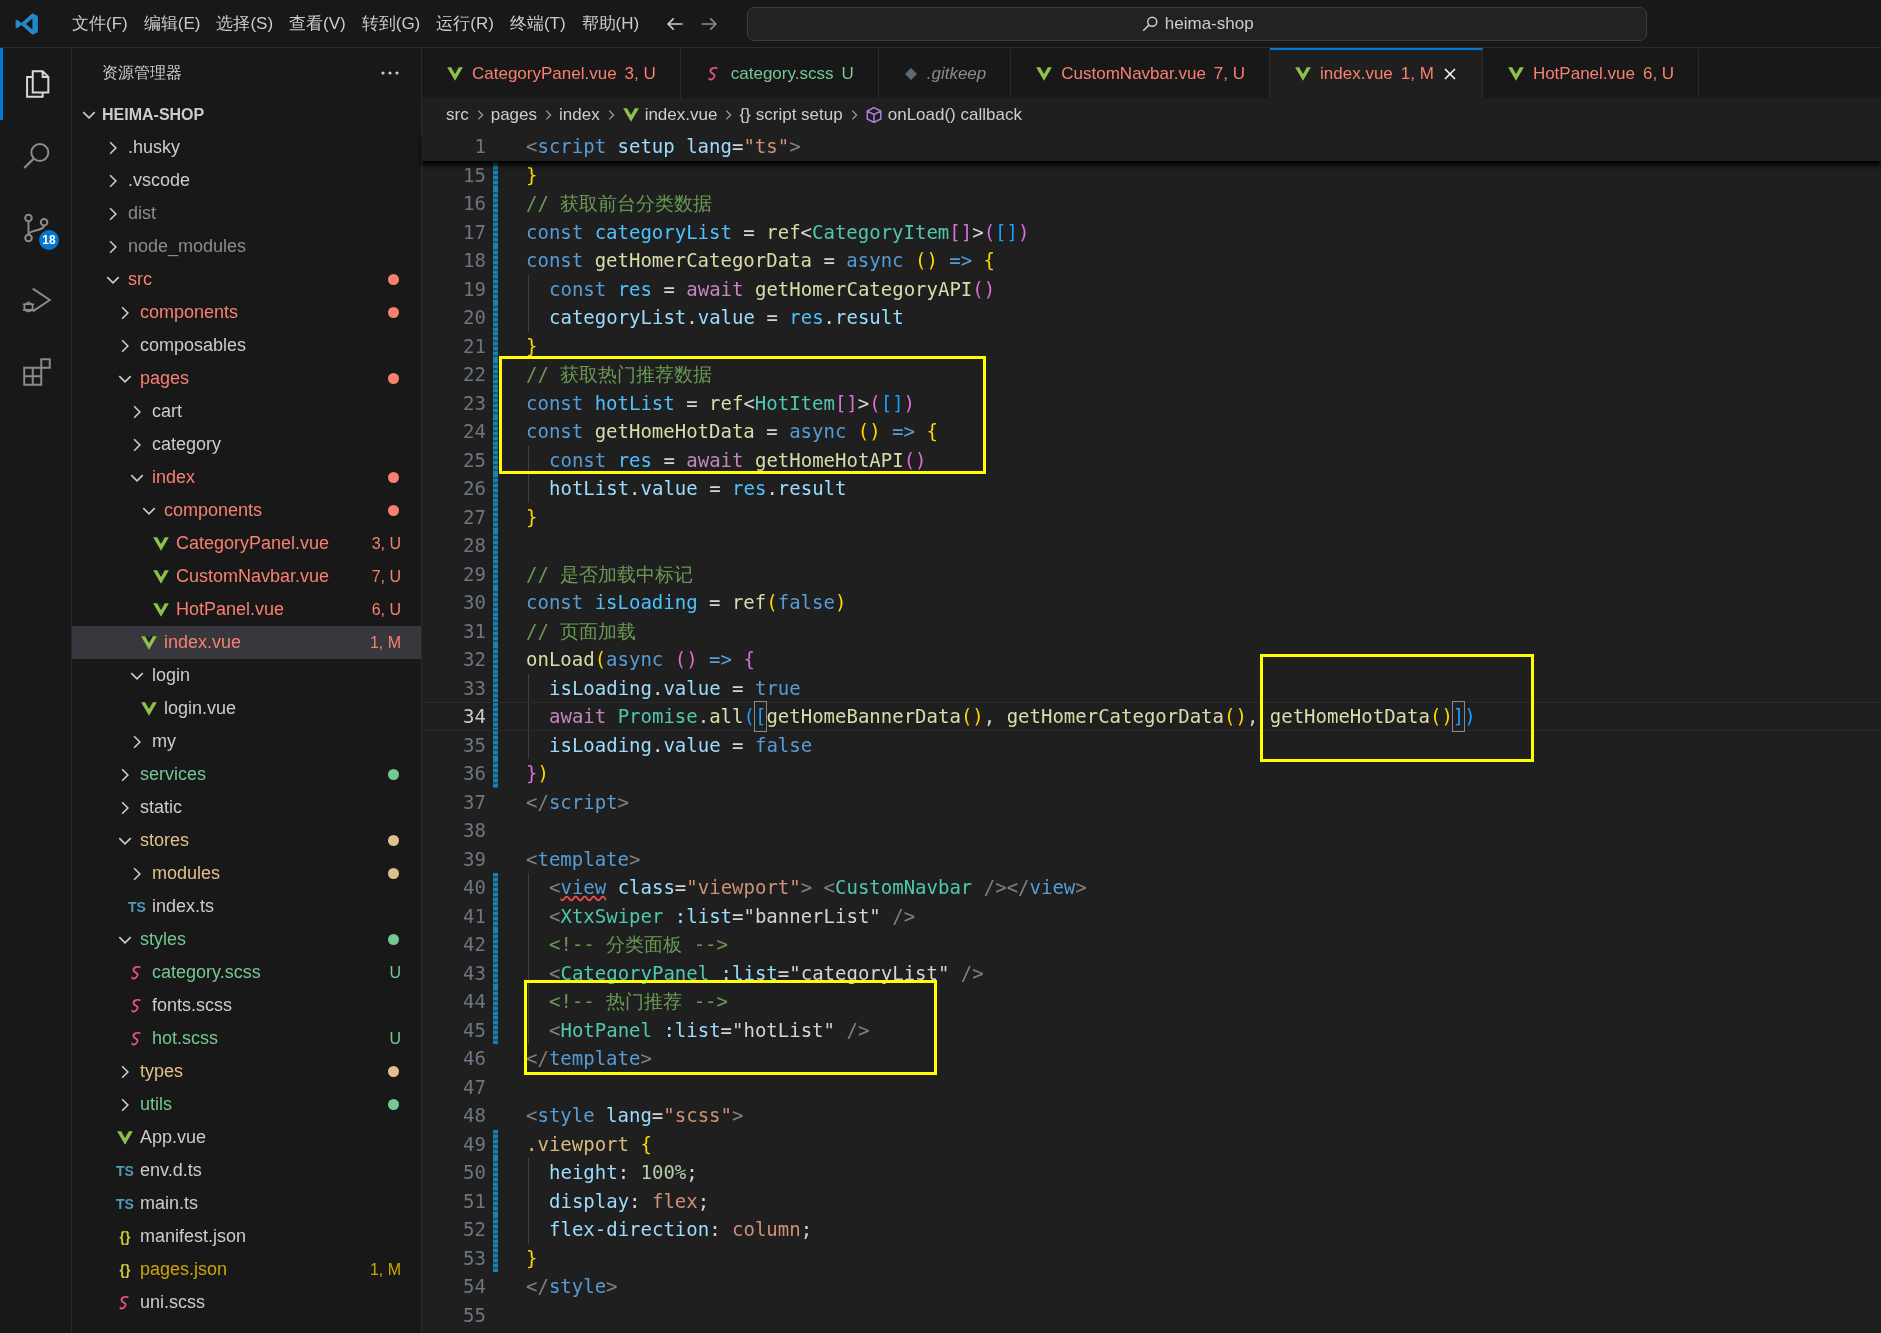  Describe the element at coordinates (474, 374) in the screenshot. I see `line-number: 22` at that location.